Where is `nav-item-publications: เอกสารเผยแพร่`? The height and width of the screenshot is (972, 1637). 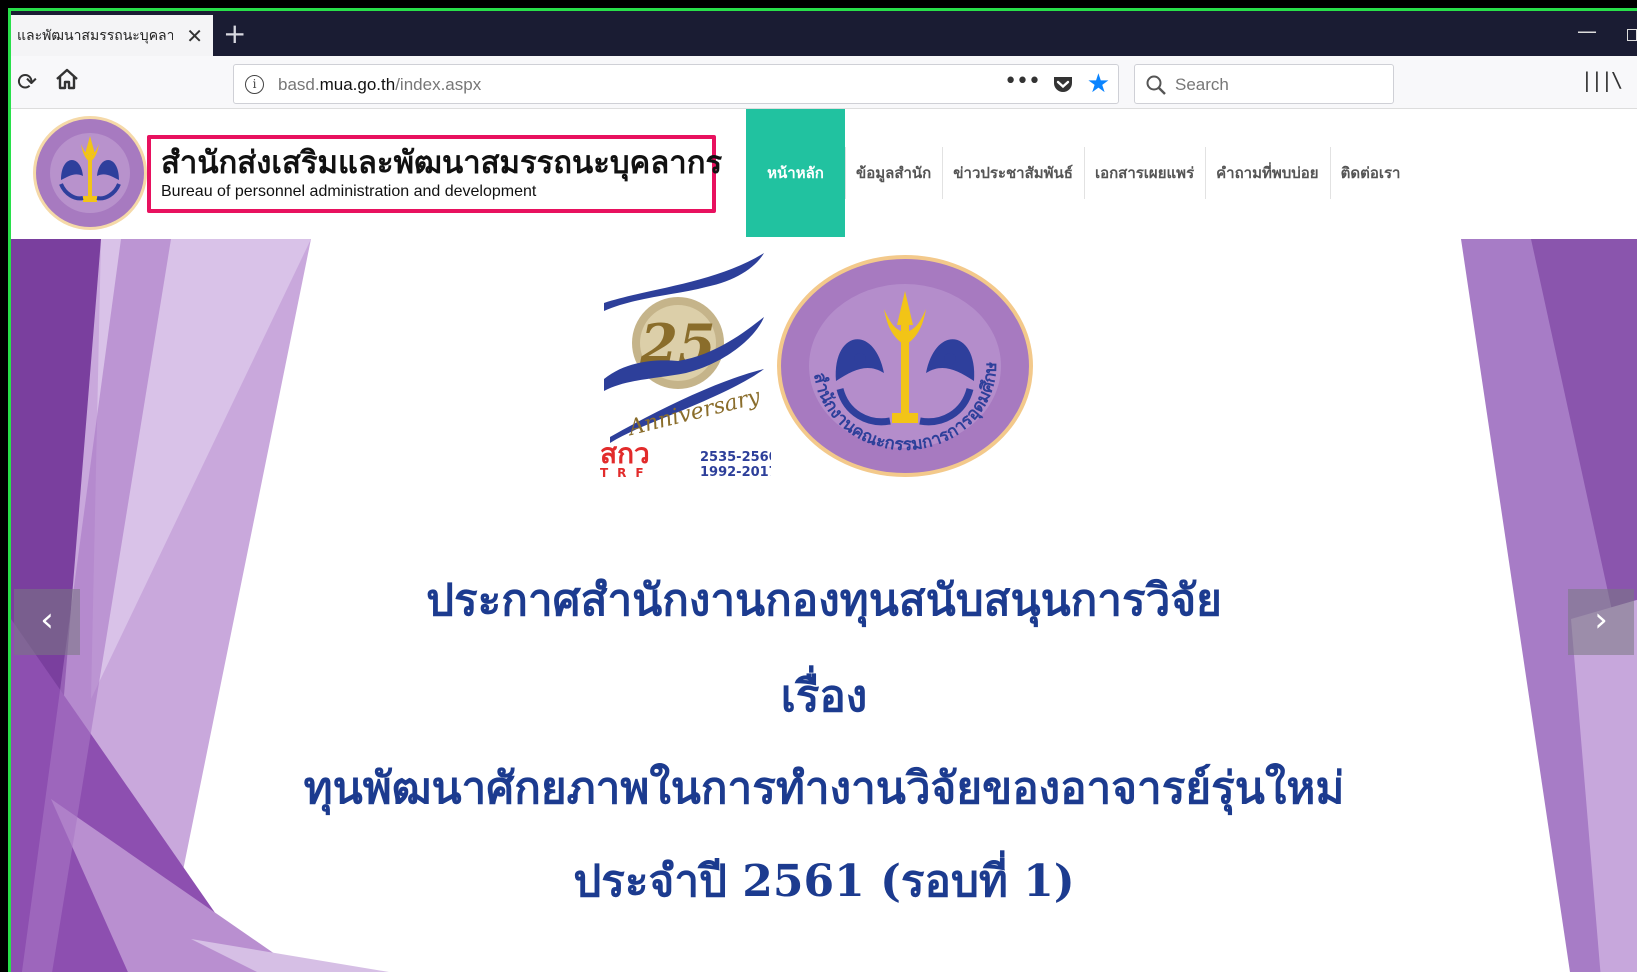
nav-item-publications: เอกสารเผยแพร่ is located at coordinates (1144, 173).